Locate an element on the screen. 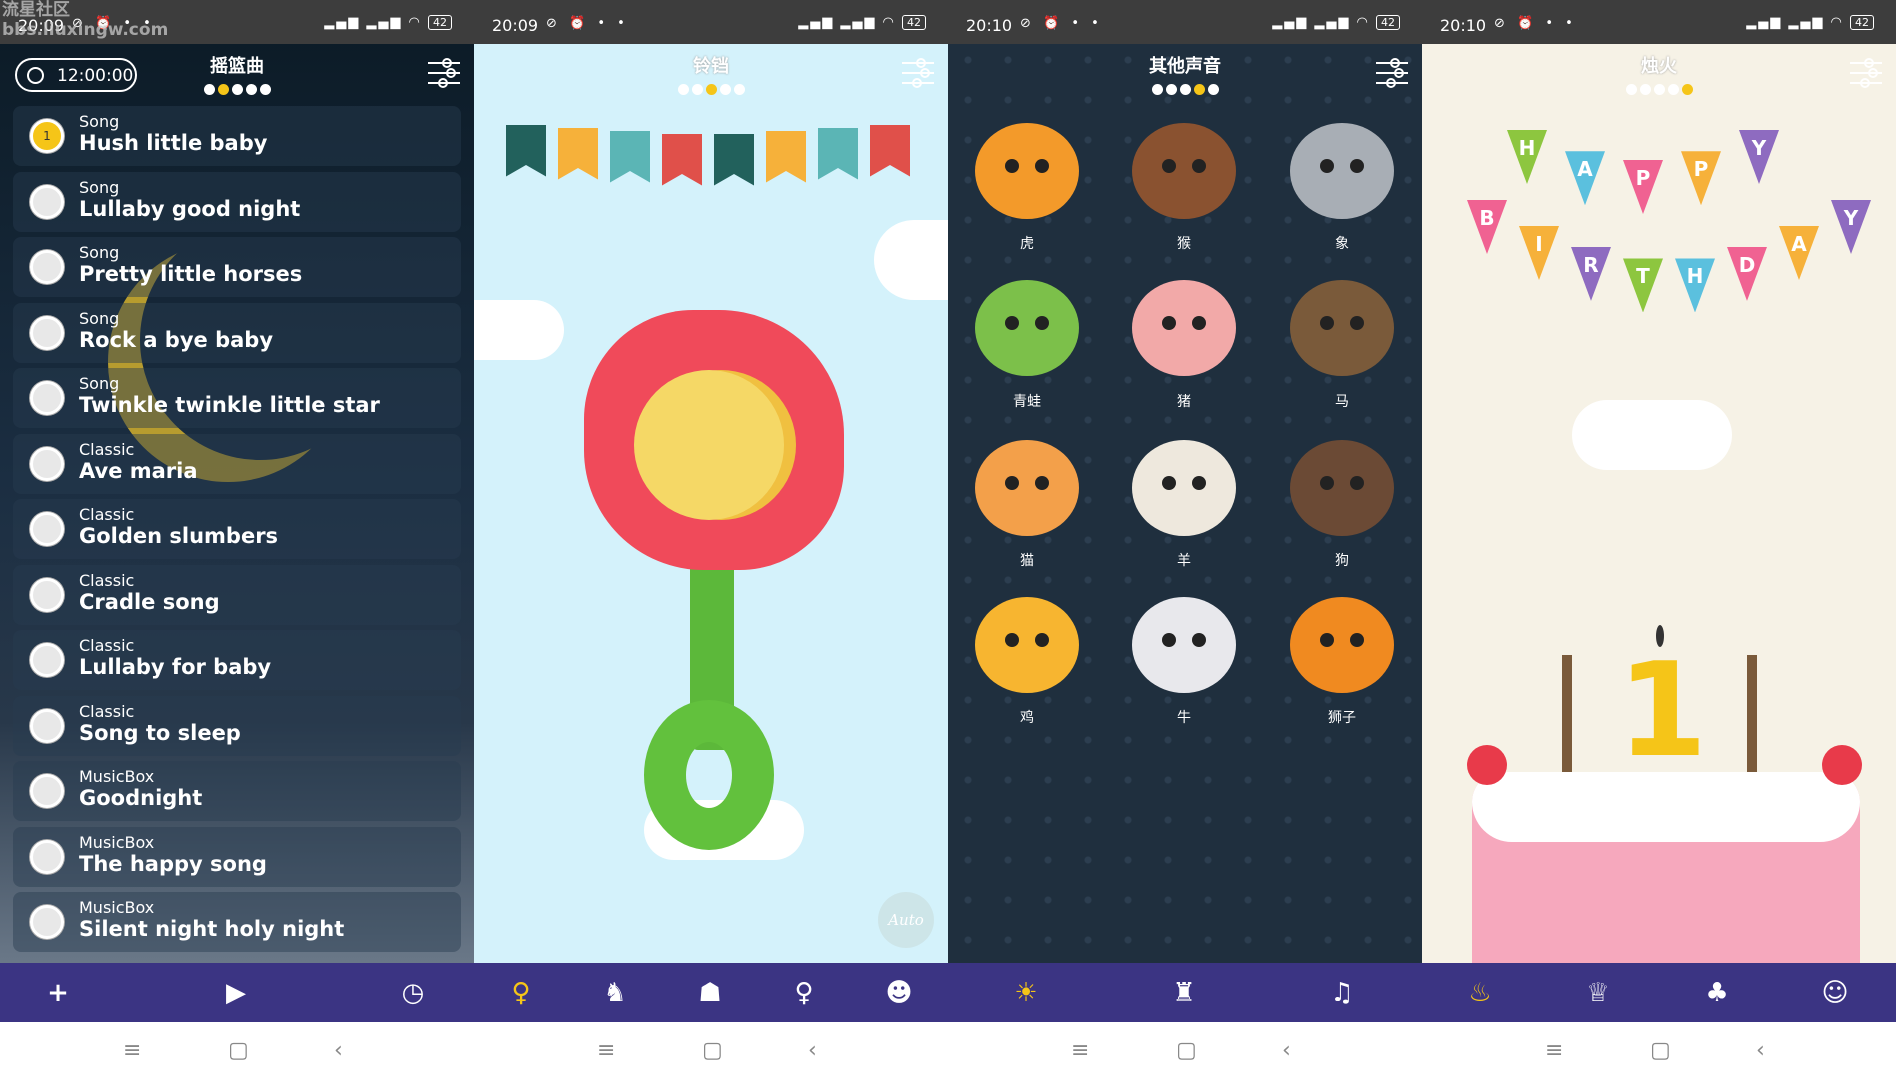  slider-knob is located at coordinates (451, 73).